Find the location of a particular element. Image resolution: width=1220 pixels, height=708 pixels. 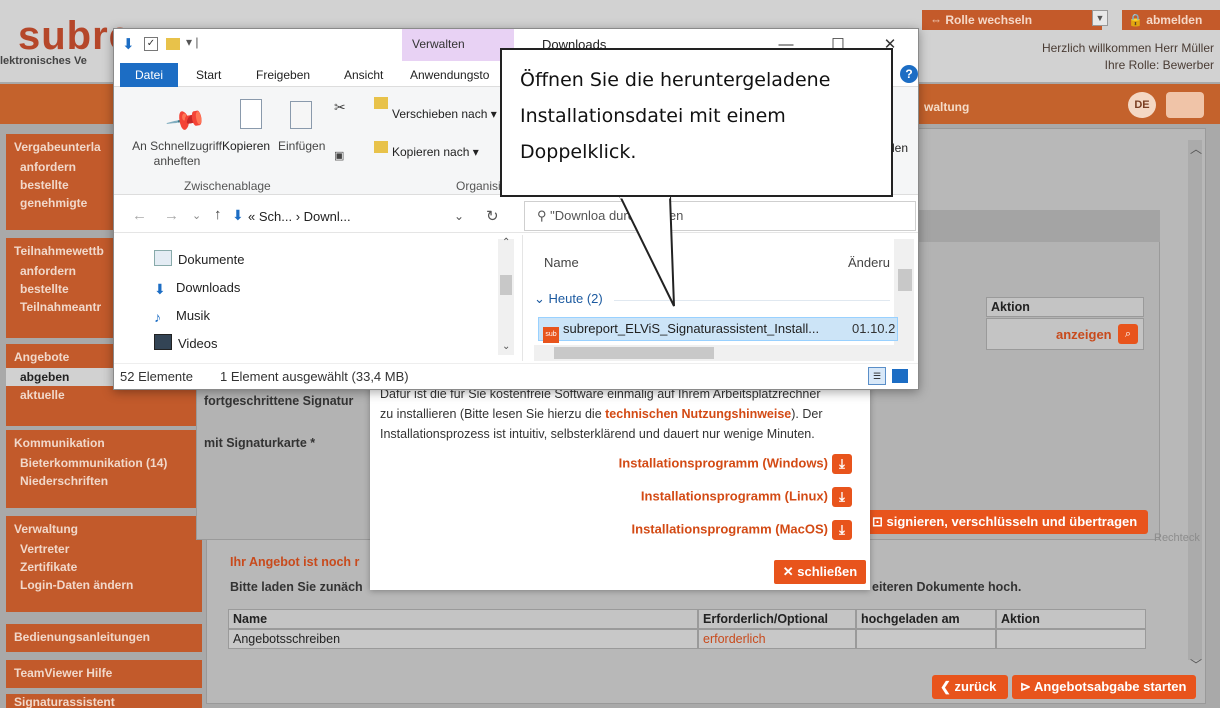

sidebar-item-bieterkommunikation: Bieterkommunikation (14) is located at coordinates (104, 463).